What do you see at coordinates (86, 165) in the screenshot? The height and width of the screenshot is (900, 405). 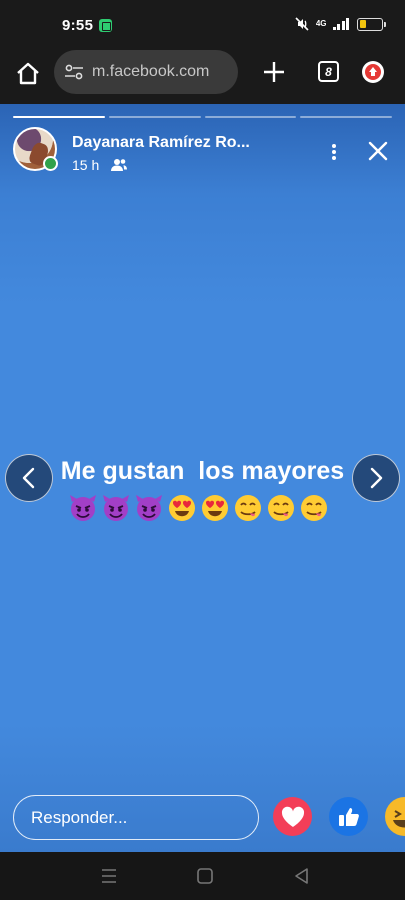 I see `post-time: 15 h` at bounding box center [86, 165].